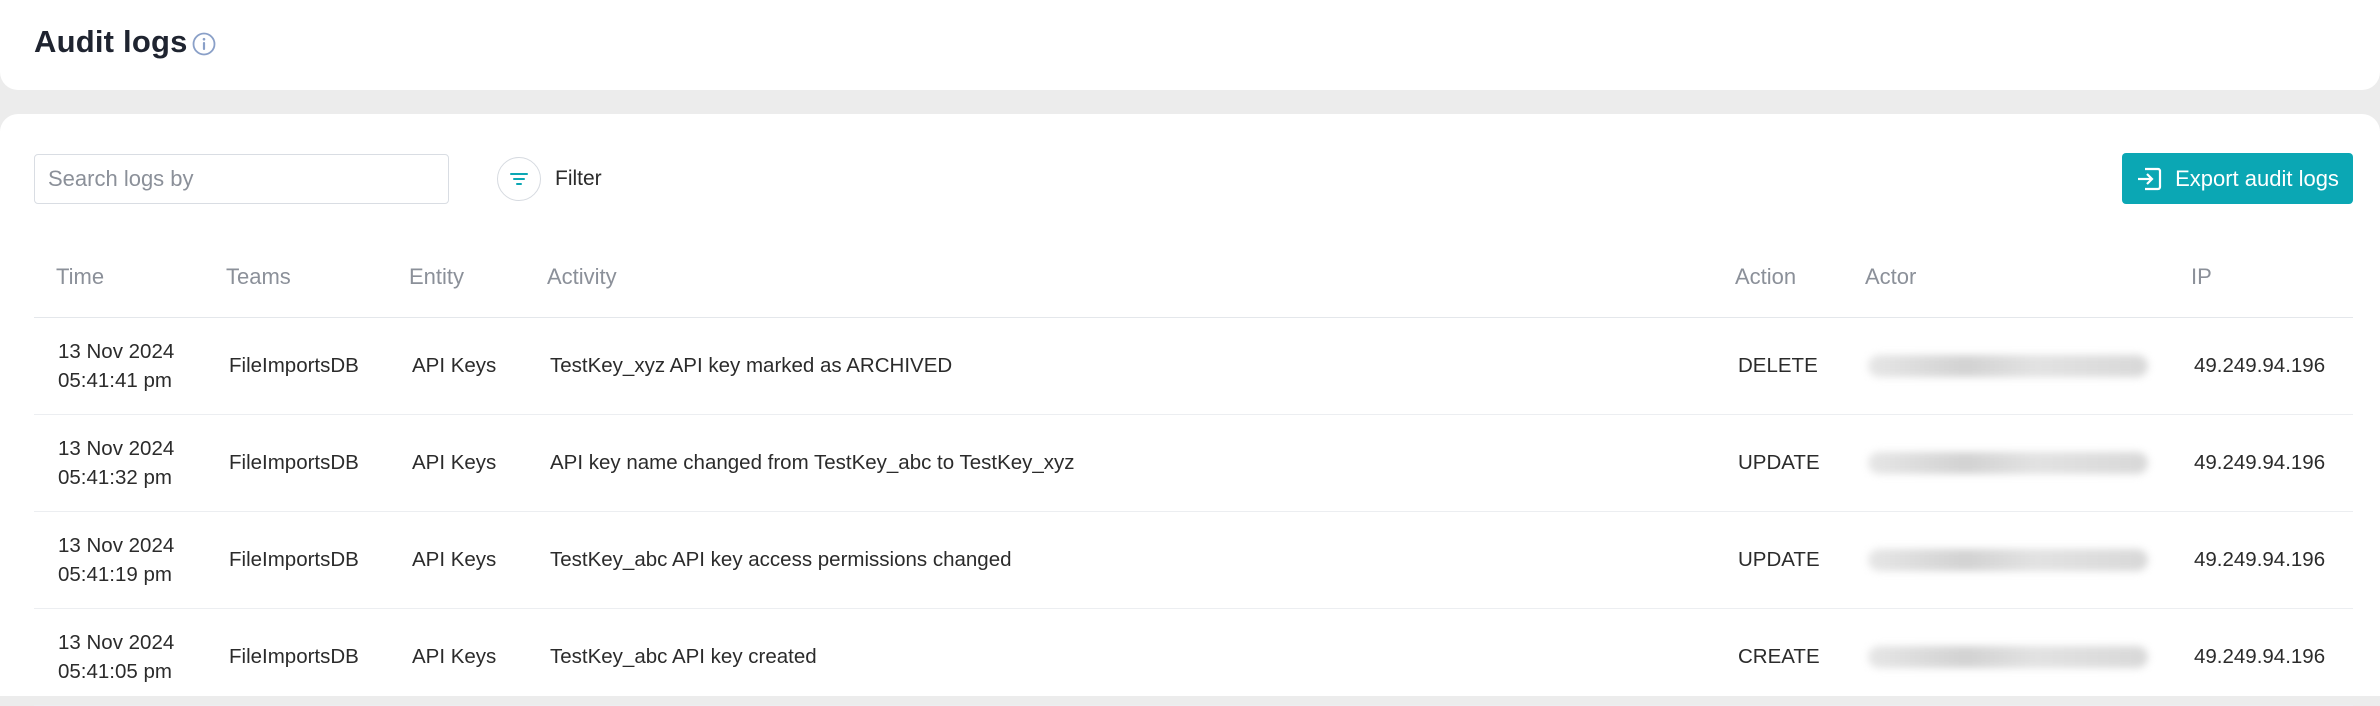 This screenshot has height=706, width=2380. What do you see at coordinates (2006, 277) in the screenshot?
I see `column-header-actor: Actor` at bounding box center [2006, 277].